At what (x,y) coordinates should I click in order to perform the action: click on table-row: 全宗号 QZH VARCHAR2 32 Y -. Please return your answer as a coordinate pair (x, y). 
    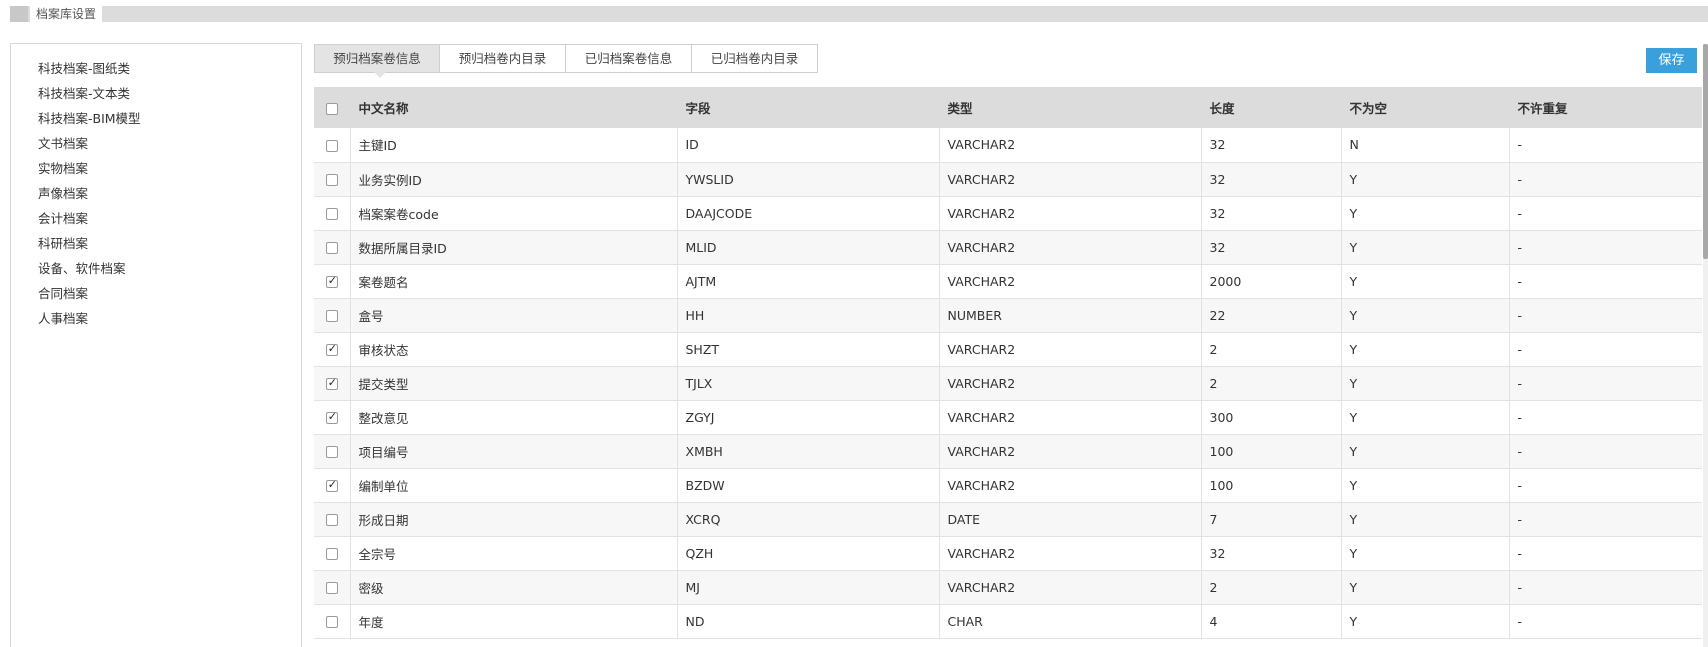
    Looking at the image, I should click on (1008, 553).